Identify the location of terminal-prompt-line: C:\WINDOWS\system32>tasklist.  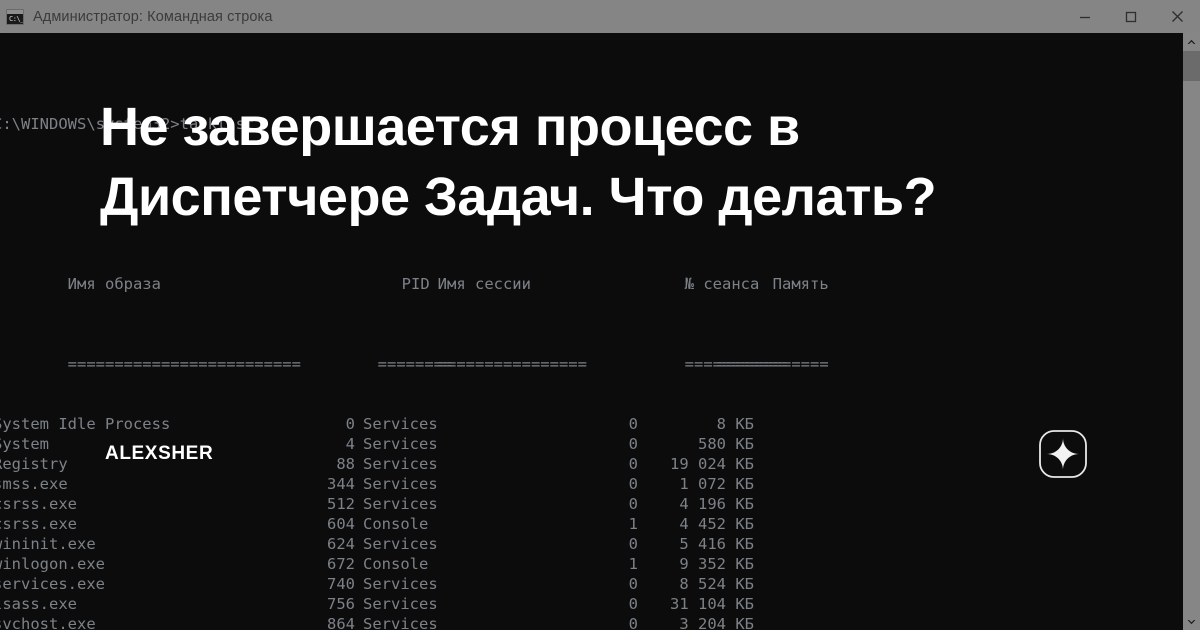
(127, 124).